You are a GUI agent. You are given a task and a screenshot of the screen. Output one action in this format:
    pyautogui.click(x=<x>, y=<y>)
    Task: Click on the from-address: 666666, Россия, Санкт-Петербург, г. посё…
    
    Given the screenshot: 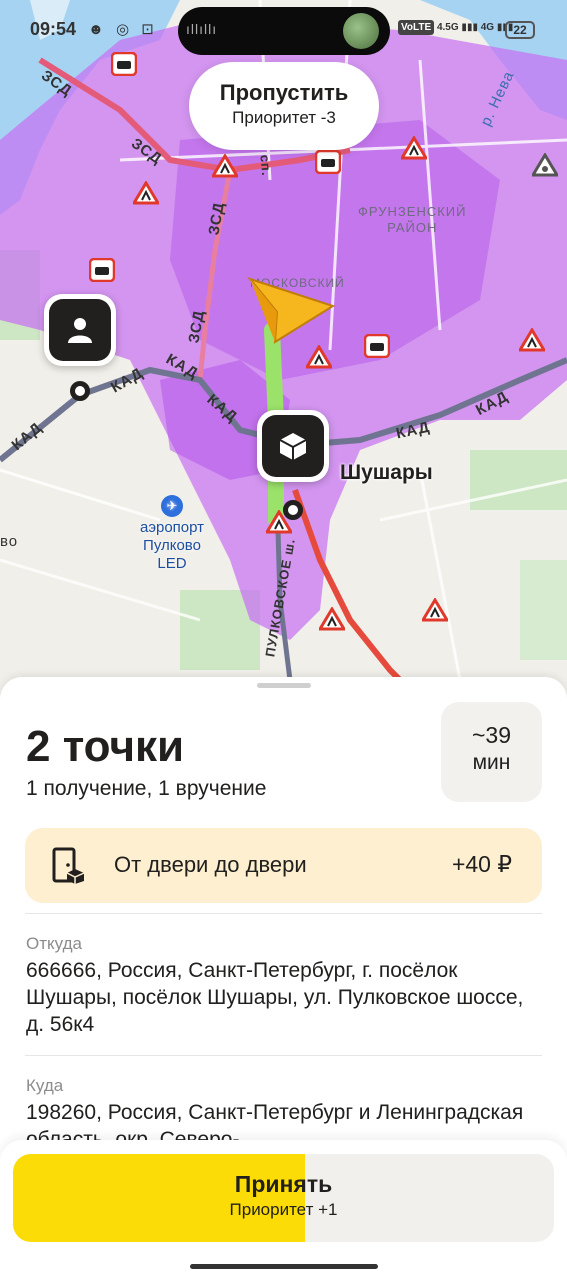 What is the action you would take?
    pyautogui.click(x=276, y=997)
    